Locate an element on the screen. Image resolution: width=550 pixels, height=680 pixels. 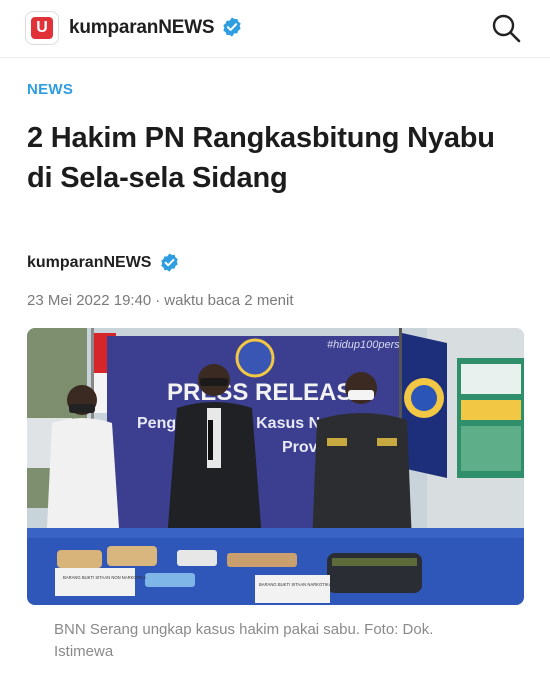
article-meta: 23 Mei 2022 19:40 · waktu baca 2 menit is located at coordinates (160, 300).